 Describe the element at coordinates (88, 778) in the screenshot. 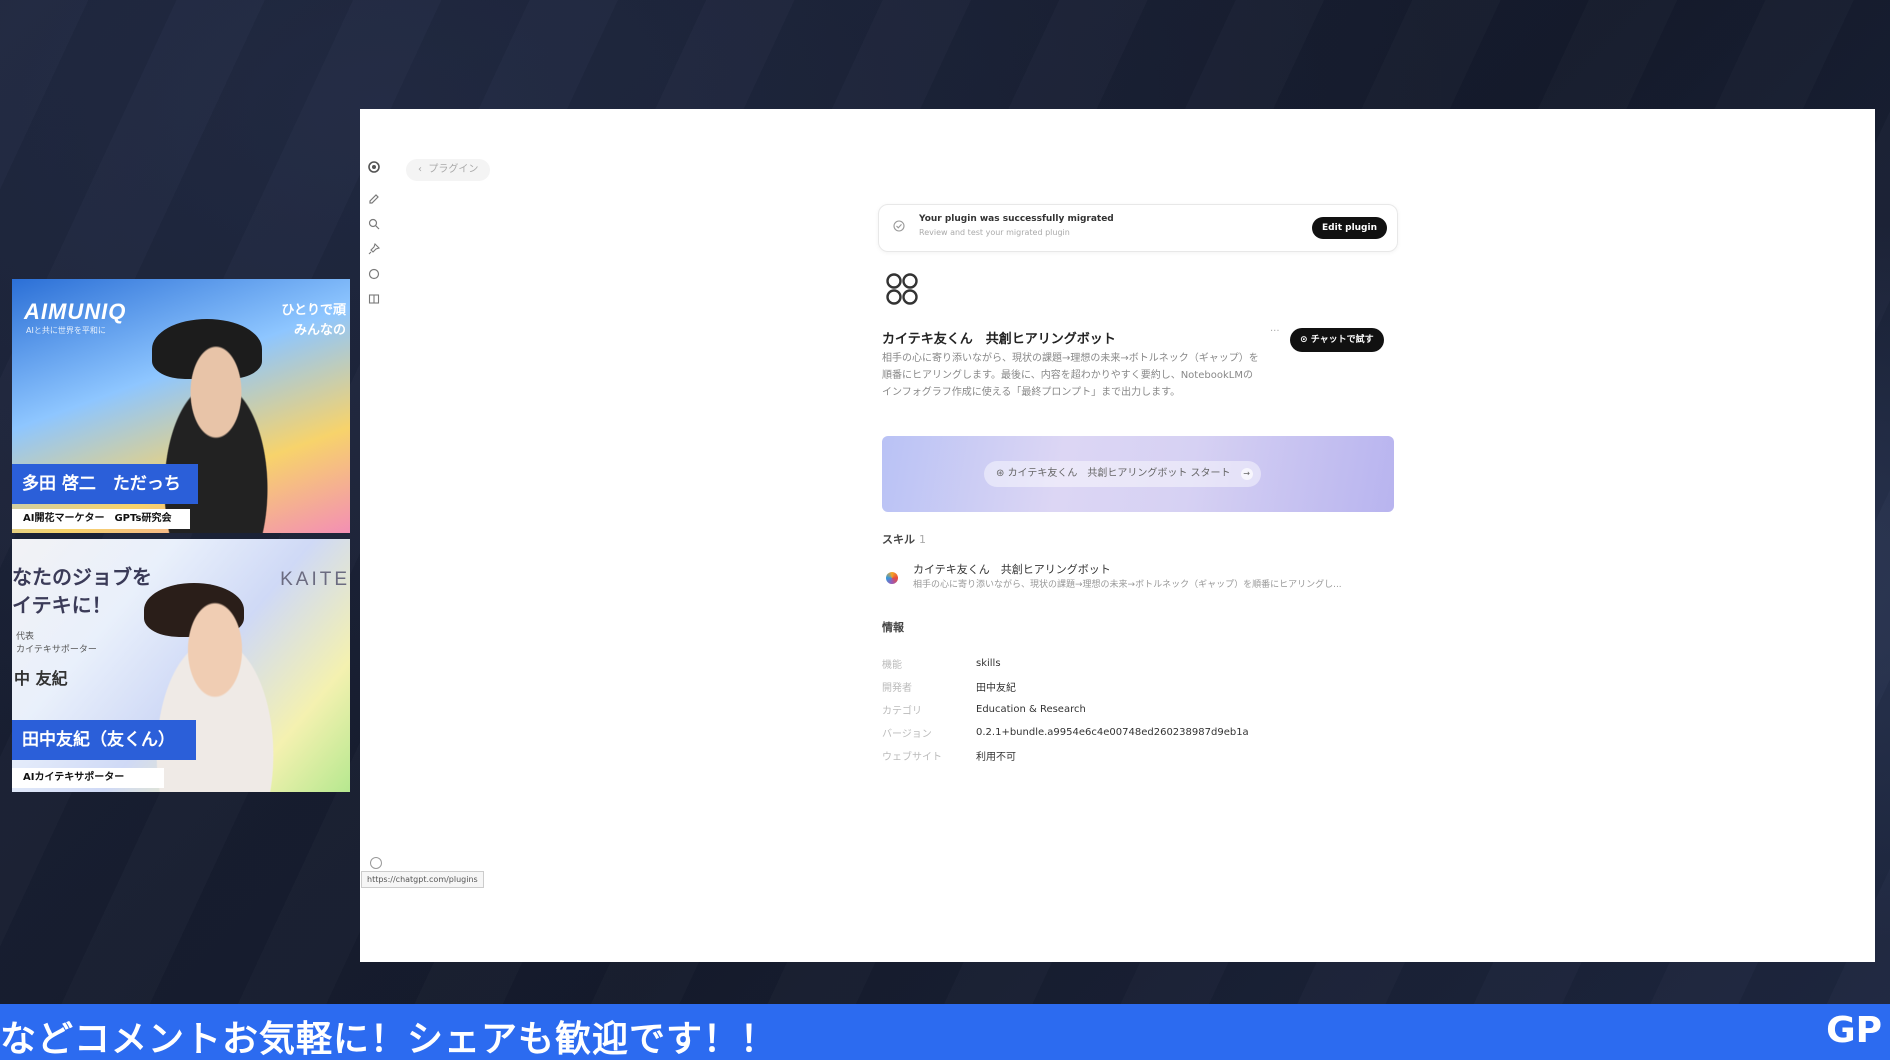

I see `speaker-role: AIカイテキサポーター` at that location.